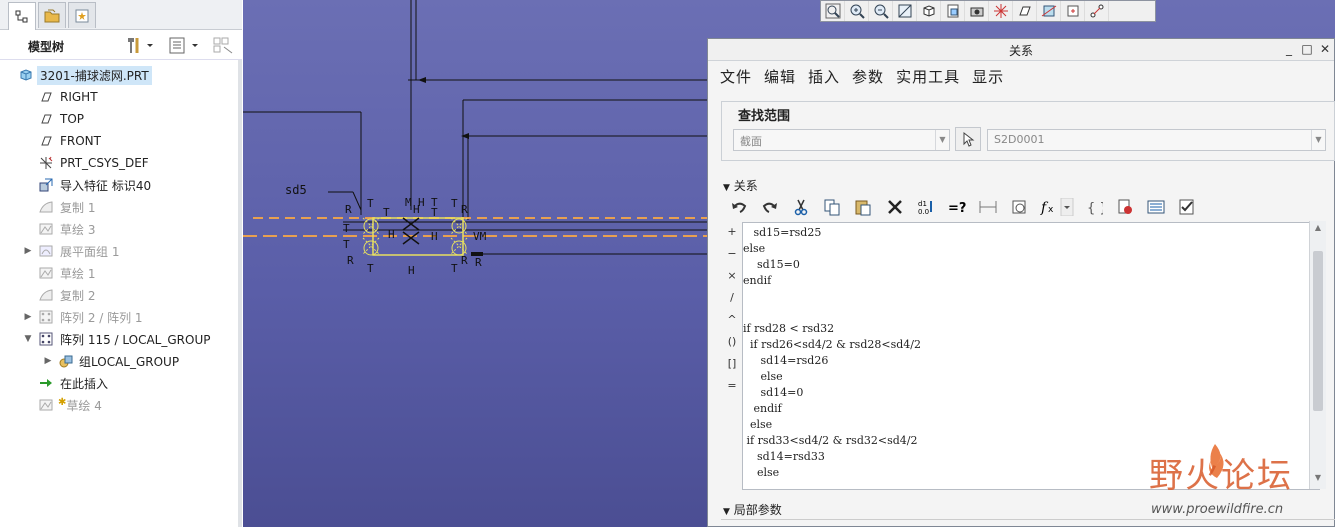 The image size is (1335, 527). I want to click on measure-icon, so click(988, 207).